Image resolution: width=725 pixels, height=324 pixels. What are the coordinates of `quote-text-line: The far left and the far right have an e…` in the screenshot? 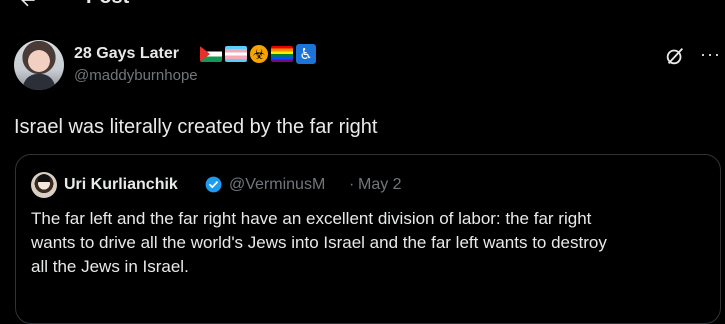 It's located at (311, 218).